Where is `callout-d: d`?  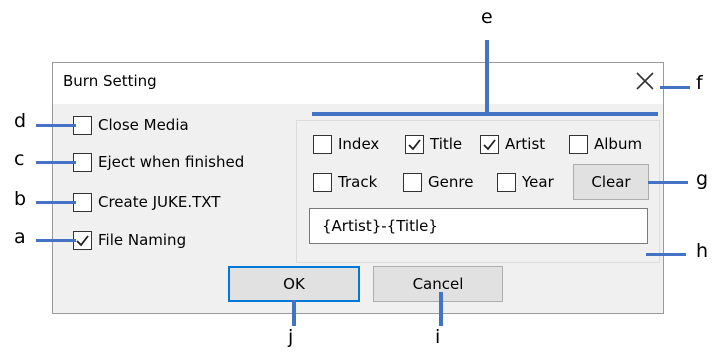 callout-d: d is located at coordinates (20, 121).